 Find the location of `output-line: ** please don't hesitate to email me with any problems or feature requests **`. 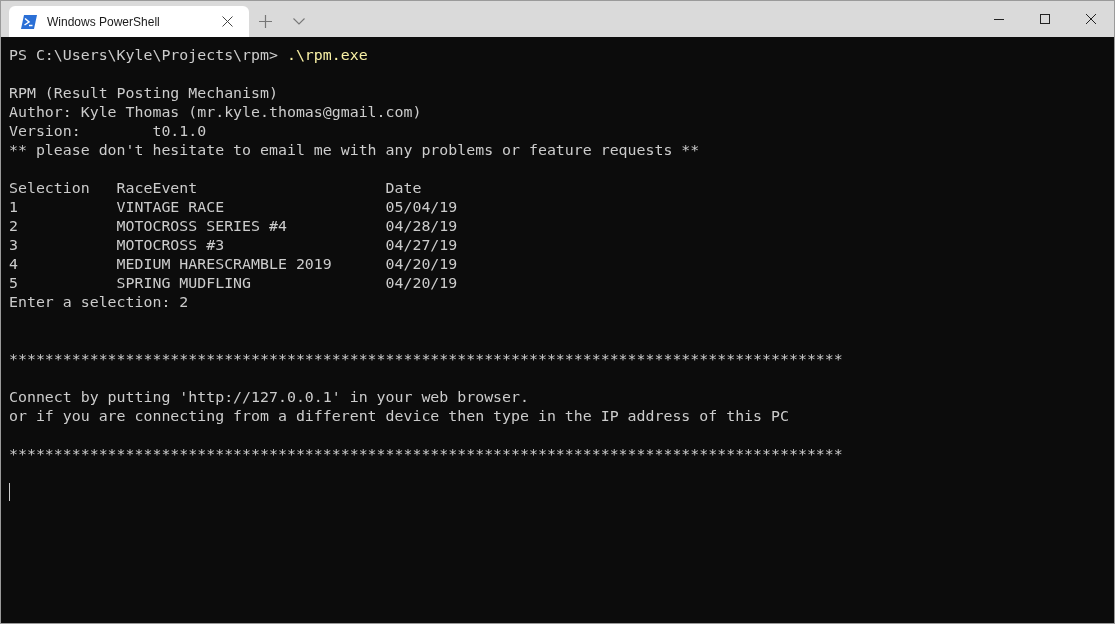

output-line: ** please don't hesitate to email me with any problems or feature requests ** is located at coordinates (355, 150).